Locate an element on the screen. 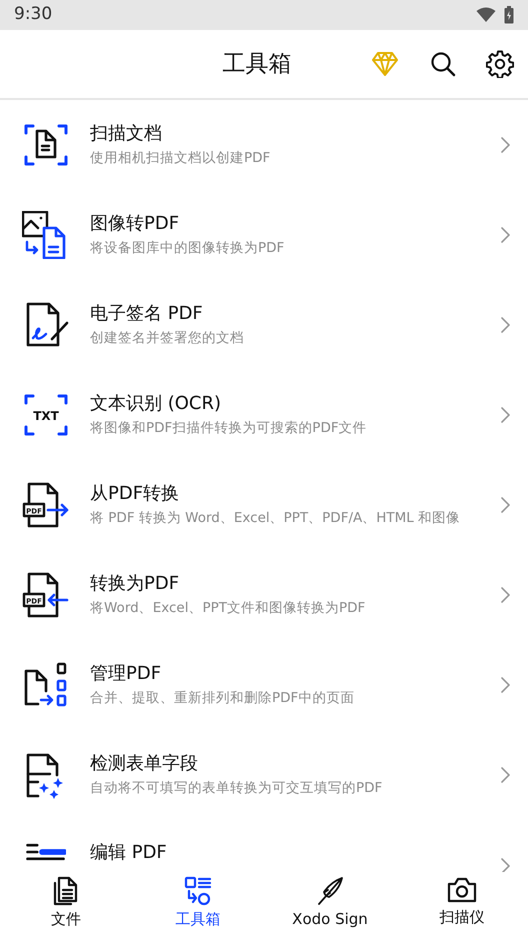 The image size is (528, 939). tool-description: 将Word、Excel、PPT文件和图像转换为PDF is located at coordinates (228, 607).